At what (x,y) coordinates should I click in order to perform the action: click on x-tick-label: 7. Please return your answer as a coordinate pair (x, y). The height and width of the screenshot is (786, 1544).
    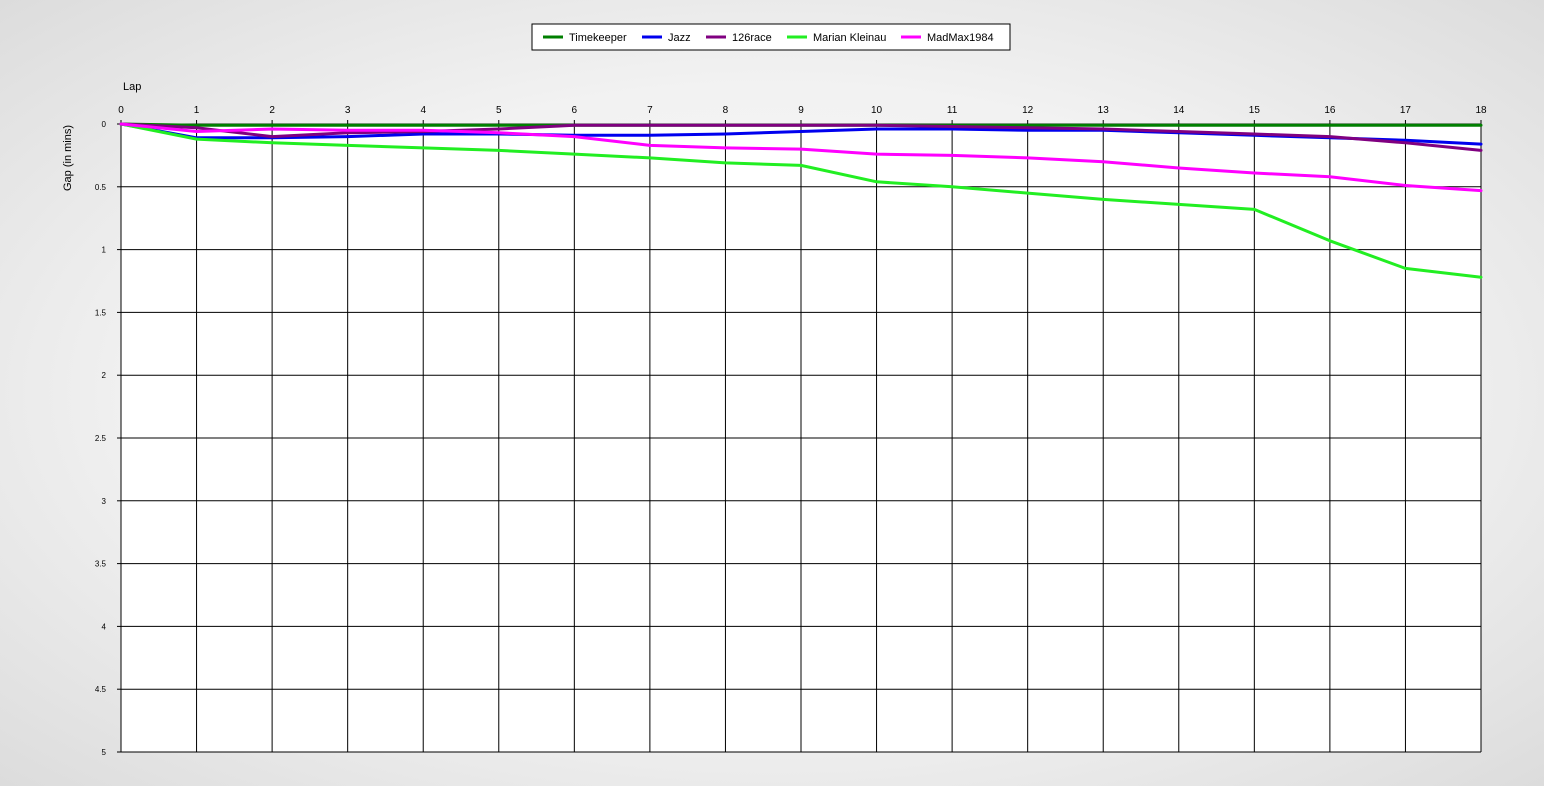
    Looking at the image, I should click on (650, 110).